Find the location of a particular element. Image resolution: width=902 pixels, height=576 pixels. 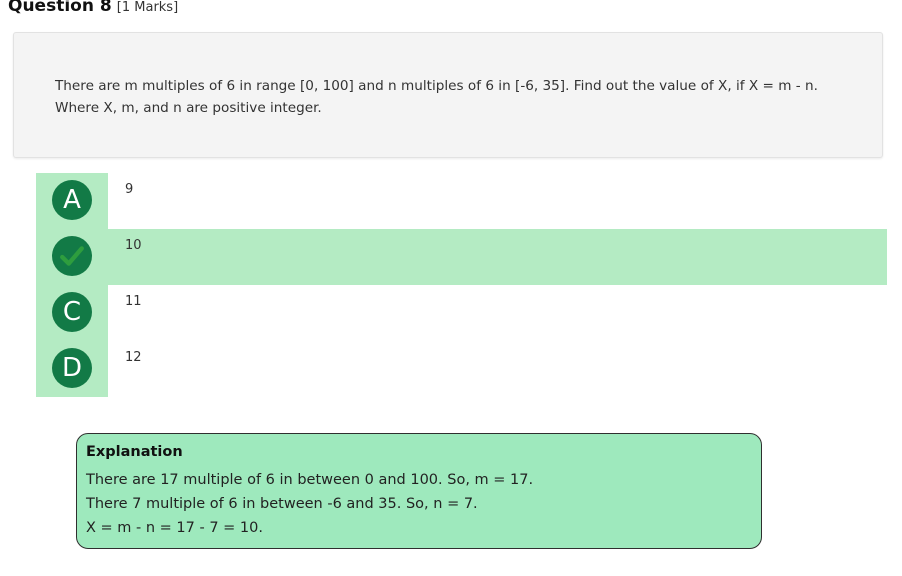

option-d: D 12 is located at coordinates (461, 369).